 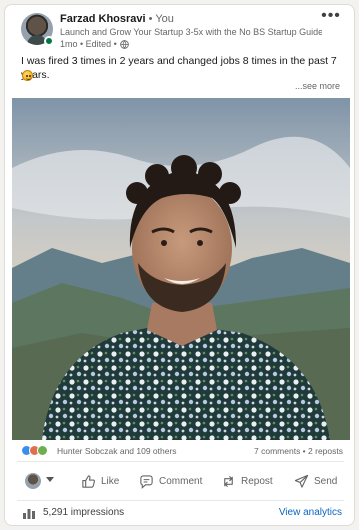 What do you see at coordinates (317, 86) in the screenshot?
I see `see-more-link: ...see more` at bounding box center [317, 86].